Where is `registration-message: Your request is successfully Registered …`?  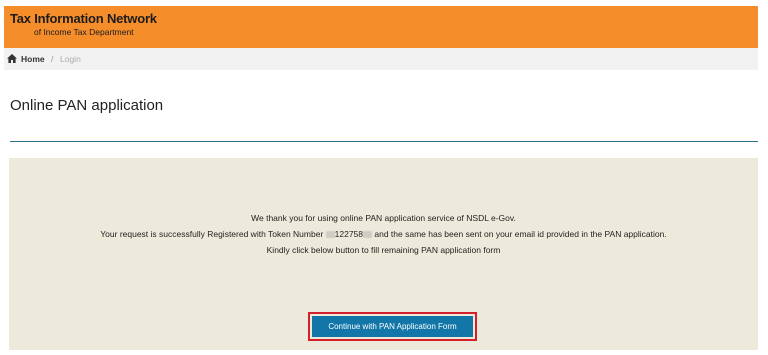 registration-message: Your request is successfully Registered … is located at coordinates (383, 234).